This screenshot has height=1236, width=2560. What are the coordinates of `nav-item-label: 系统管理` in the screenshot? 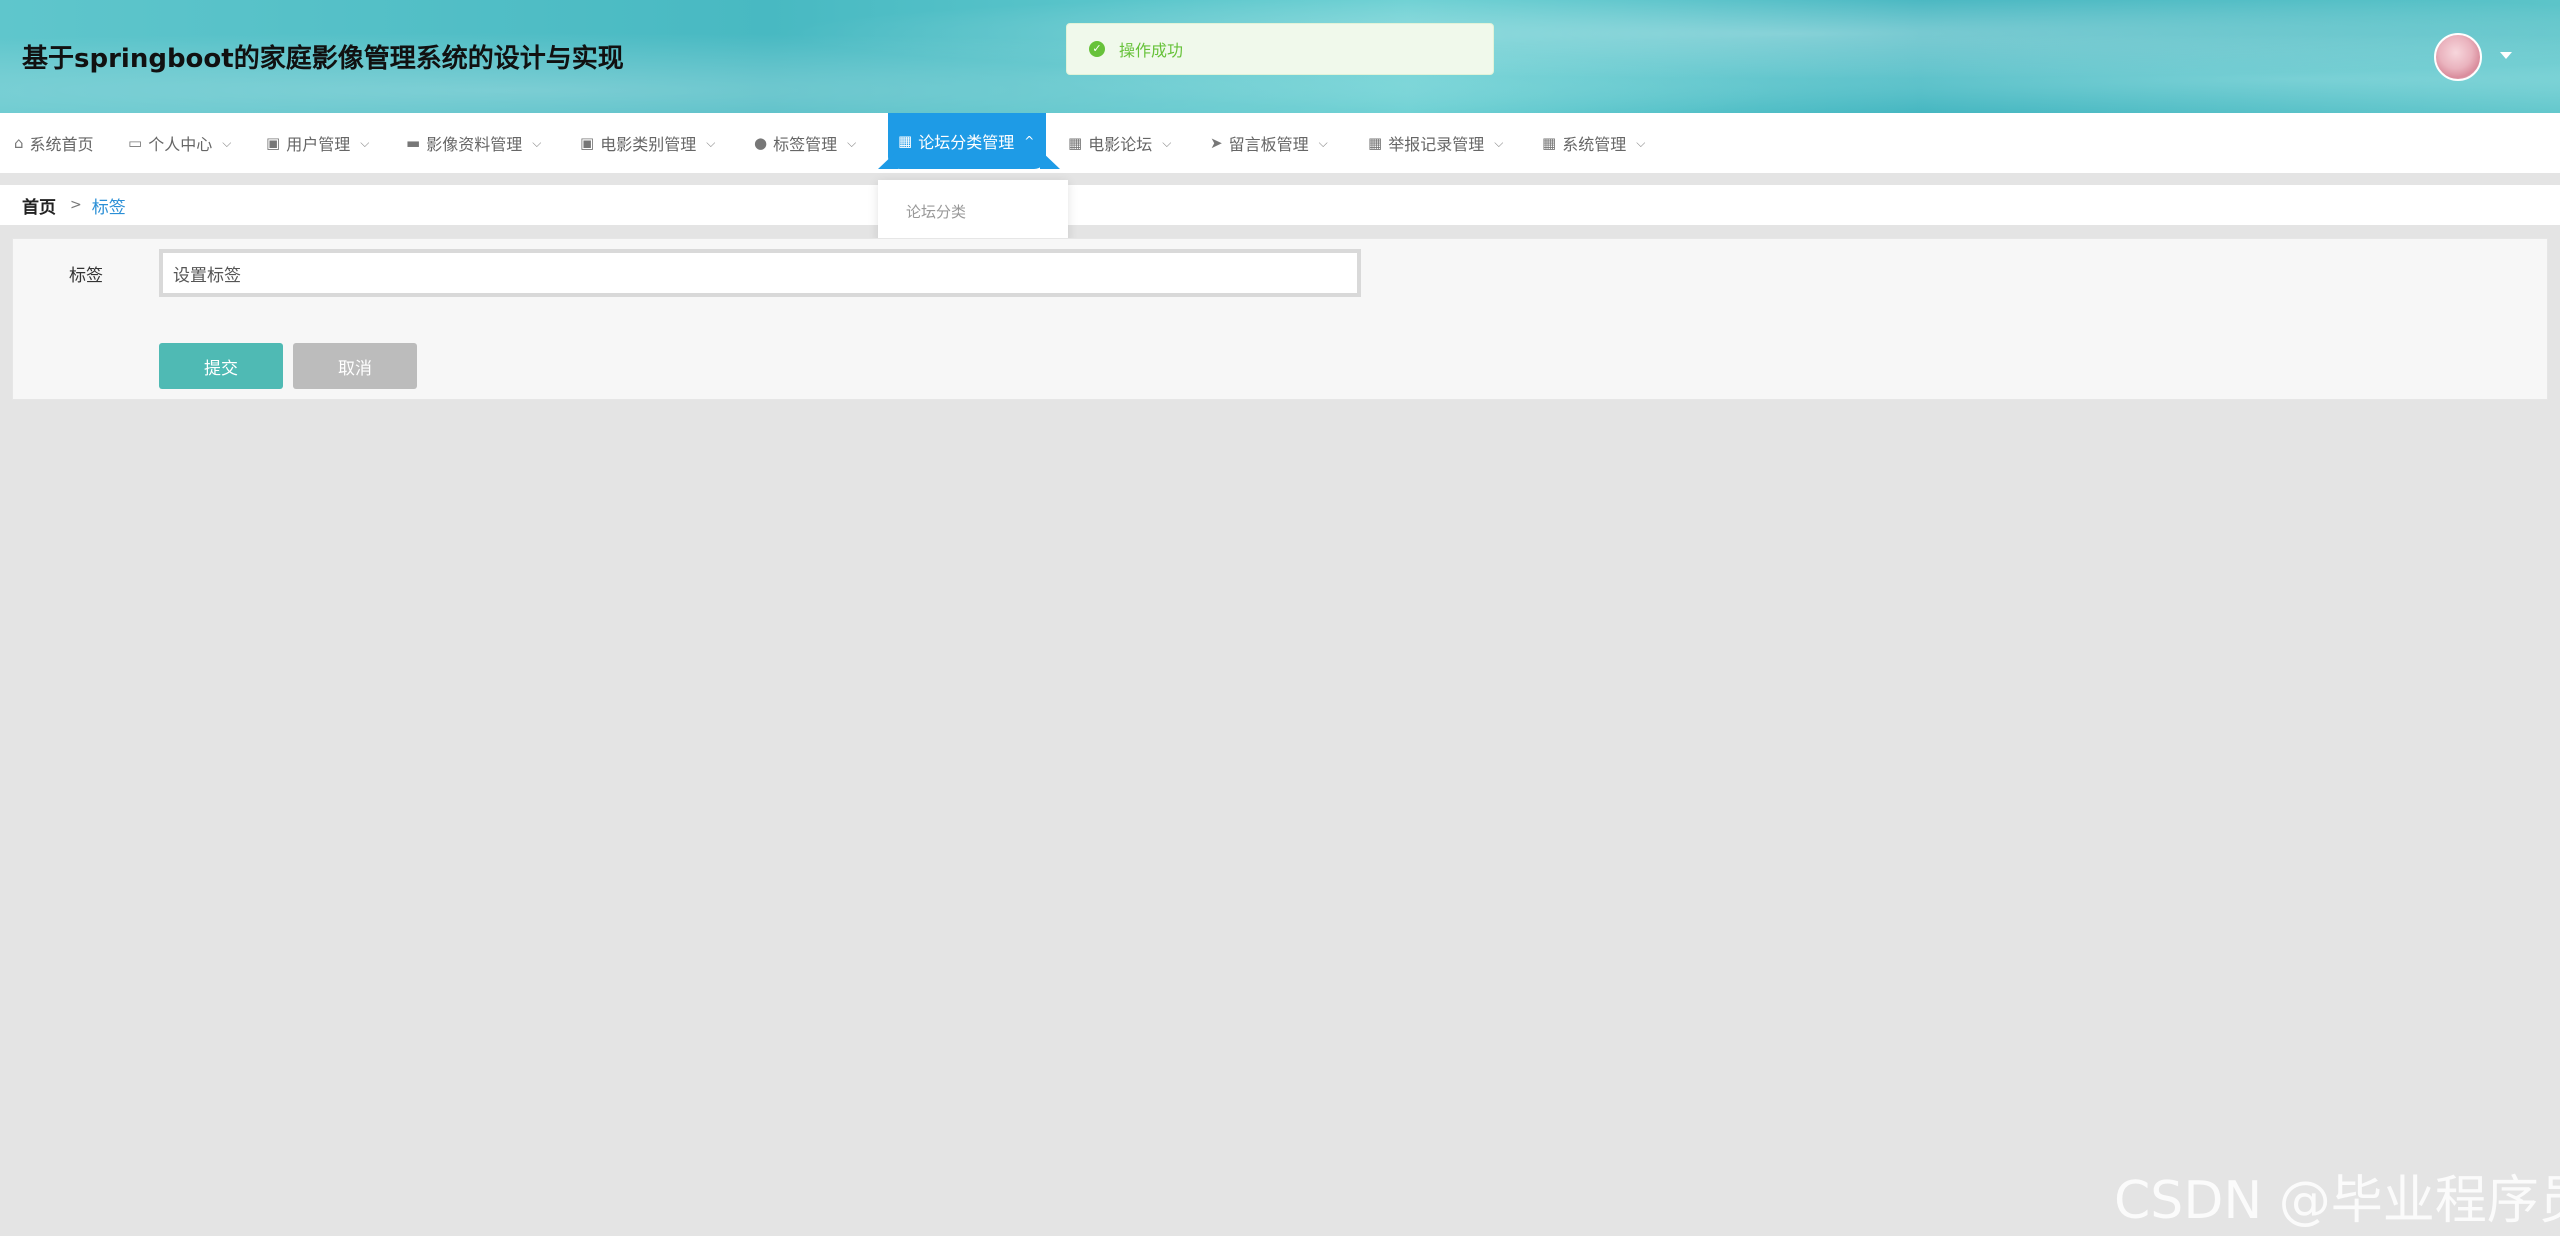 It's located at (1594, 144).